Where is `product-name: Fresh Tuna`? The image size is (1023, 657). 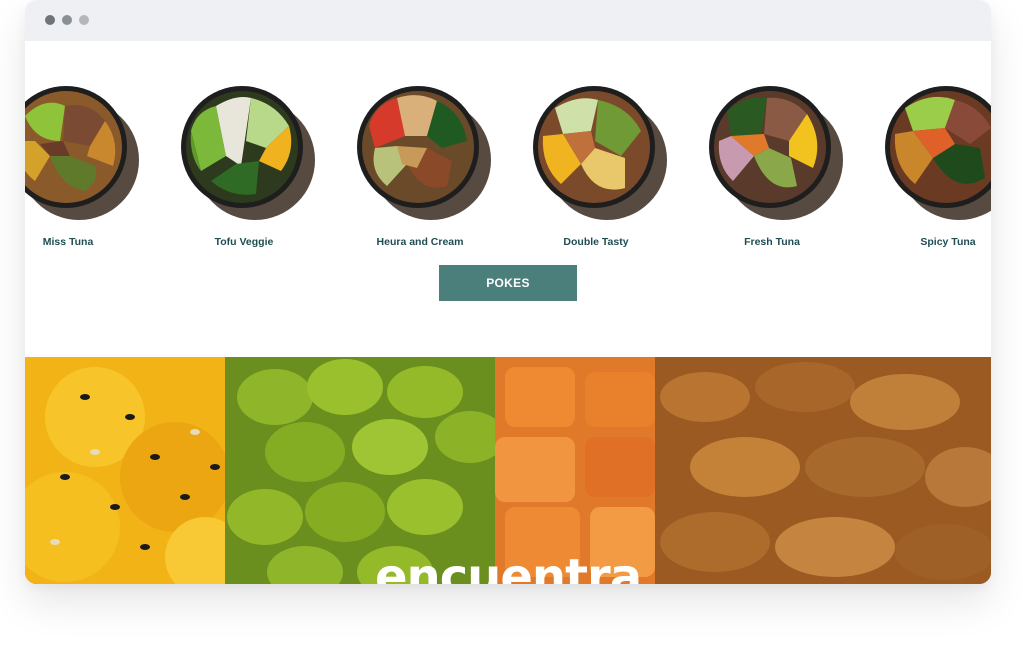
product-name: Fresh Tuna is located at coordinates (772, 242).